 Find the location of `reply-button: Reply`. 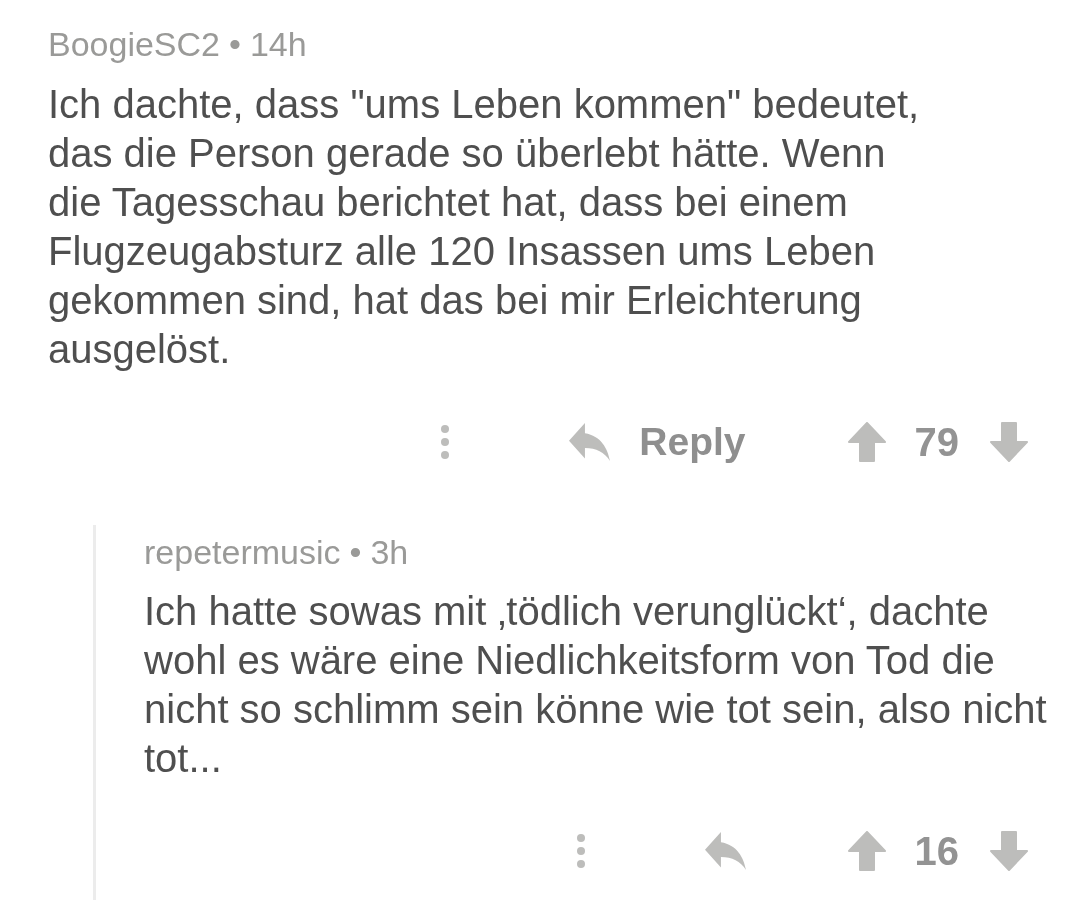

reply-button: Reply is located at coordinates (657, 442).